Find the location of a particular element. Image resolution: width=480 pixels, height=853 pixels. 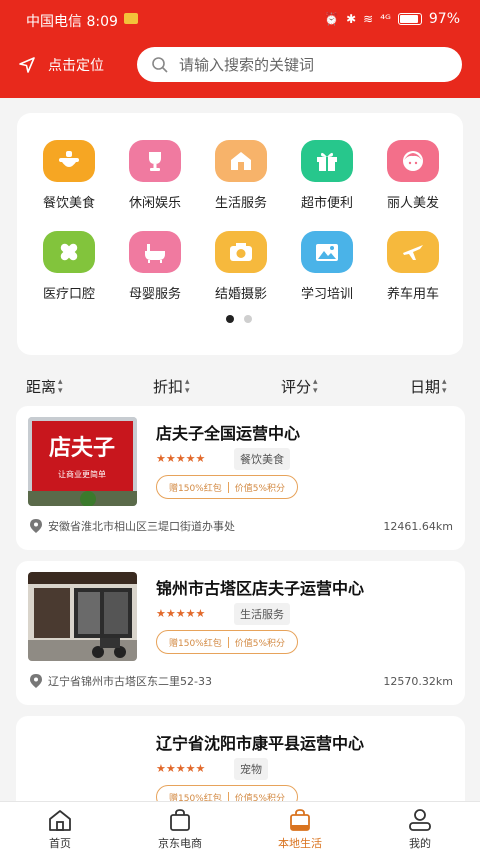

header-bar: 中国电信 8:09 ⏰ ✱ ≋ ⁴ᴳ 97% 点击定位 is located at coordinates (240, 49).